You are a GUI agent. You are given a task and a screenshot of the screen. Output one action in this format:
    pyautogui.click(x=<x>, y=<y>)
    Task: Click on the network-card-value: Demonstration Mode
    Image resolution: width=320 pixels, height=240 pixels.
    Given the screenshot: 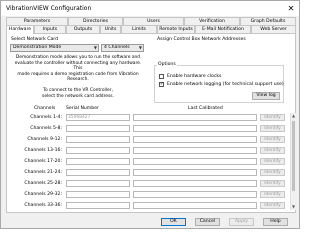 What is the action you would take?
    pyautogui.click(x=37, y=47)
    